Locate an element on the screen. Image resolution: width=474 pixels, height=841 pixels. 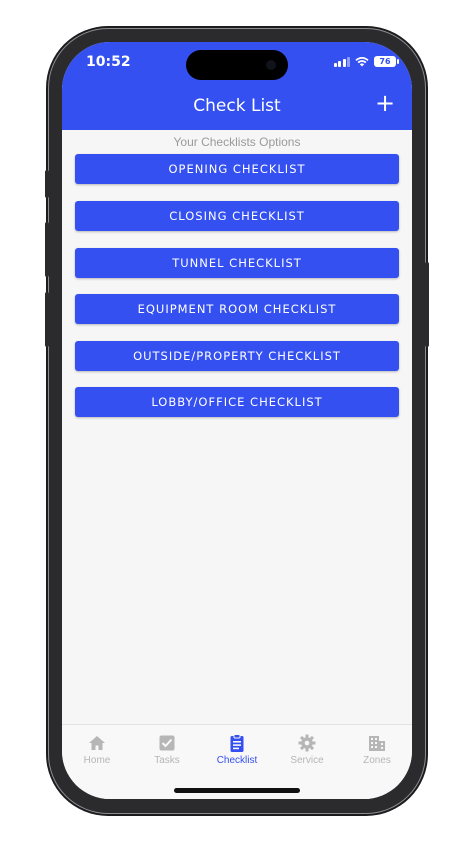
tab-tasks-label: Tasks is located at coordinates (167, 760).